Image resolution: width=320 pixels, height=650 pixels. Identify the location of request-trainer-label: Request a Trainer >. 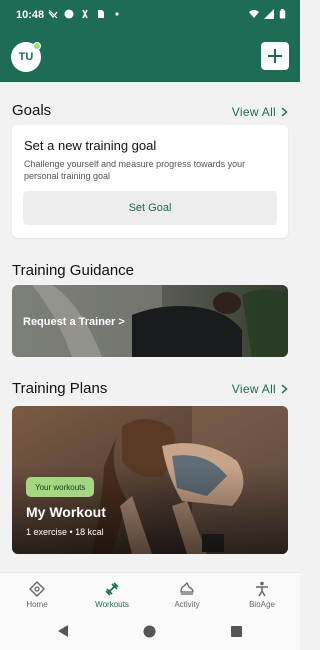
(74, 322).